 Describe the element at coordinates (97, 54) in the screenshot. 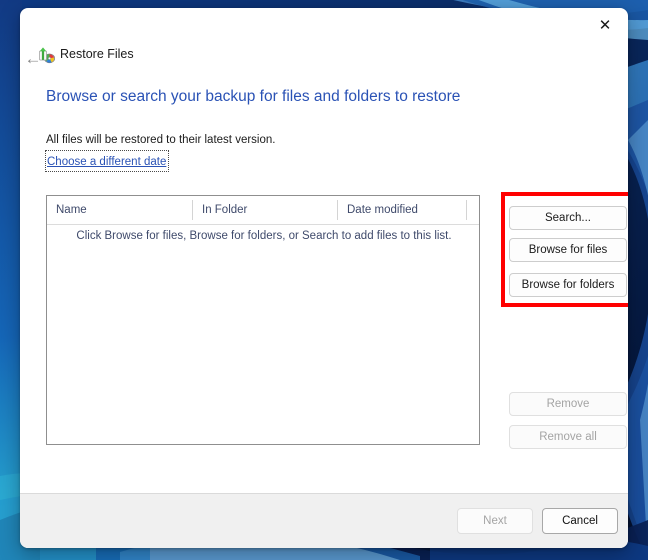

I see `app-title: Restore Files` at that location.